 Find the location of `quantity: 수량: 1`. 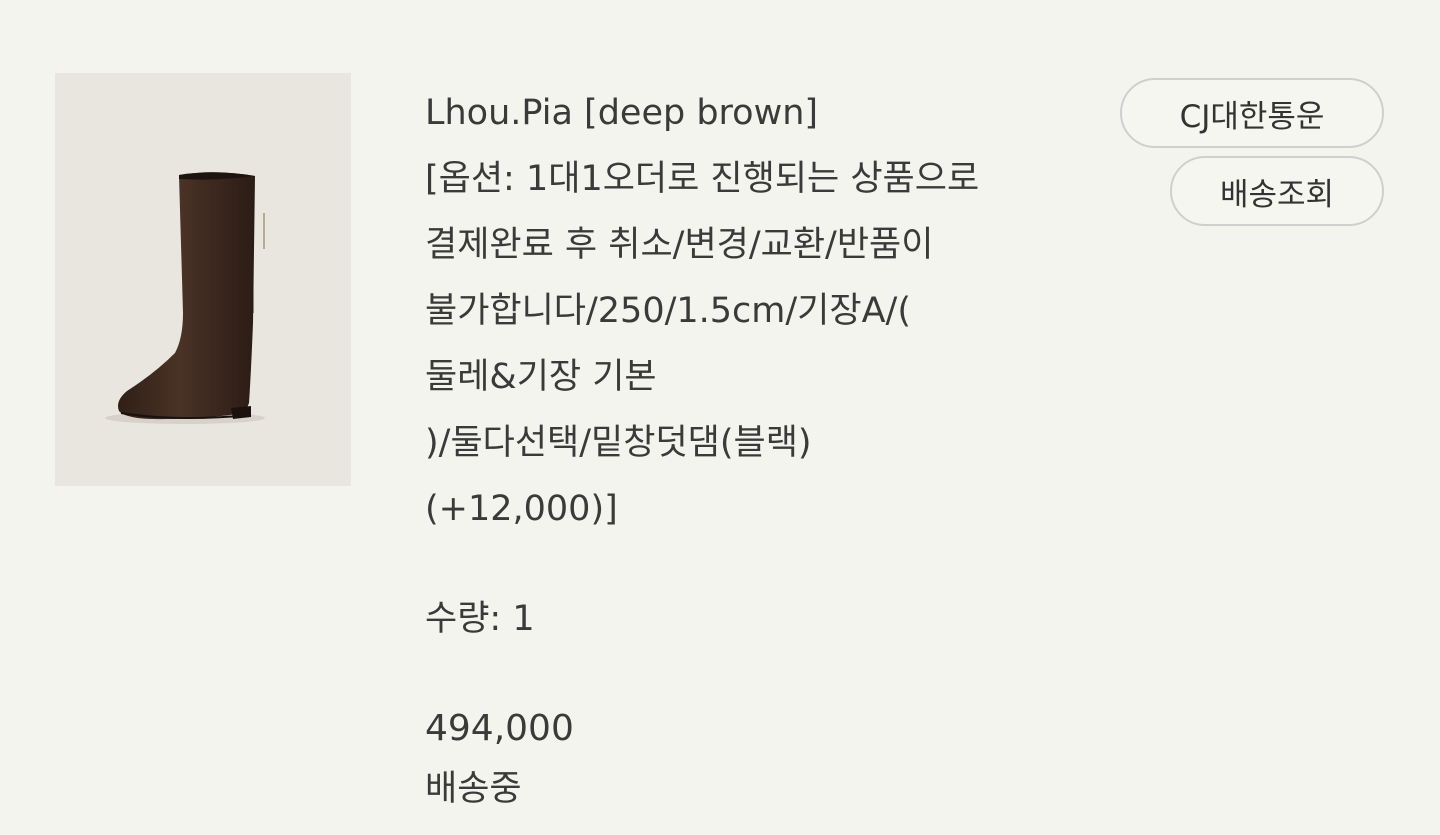

quantity: 수량: 1 is located at coordinates (480, 619).